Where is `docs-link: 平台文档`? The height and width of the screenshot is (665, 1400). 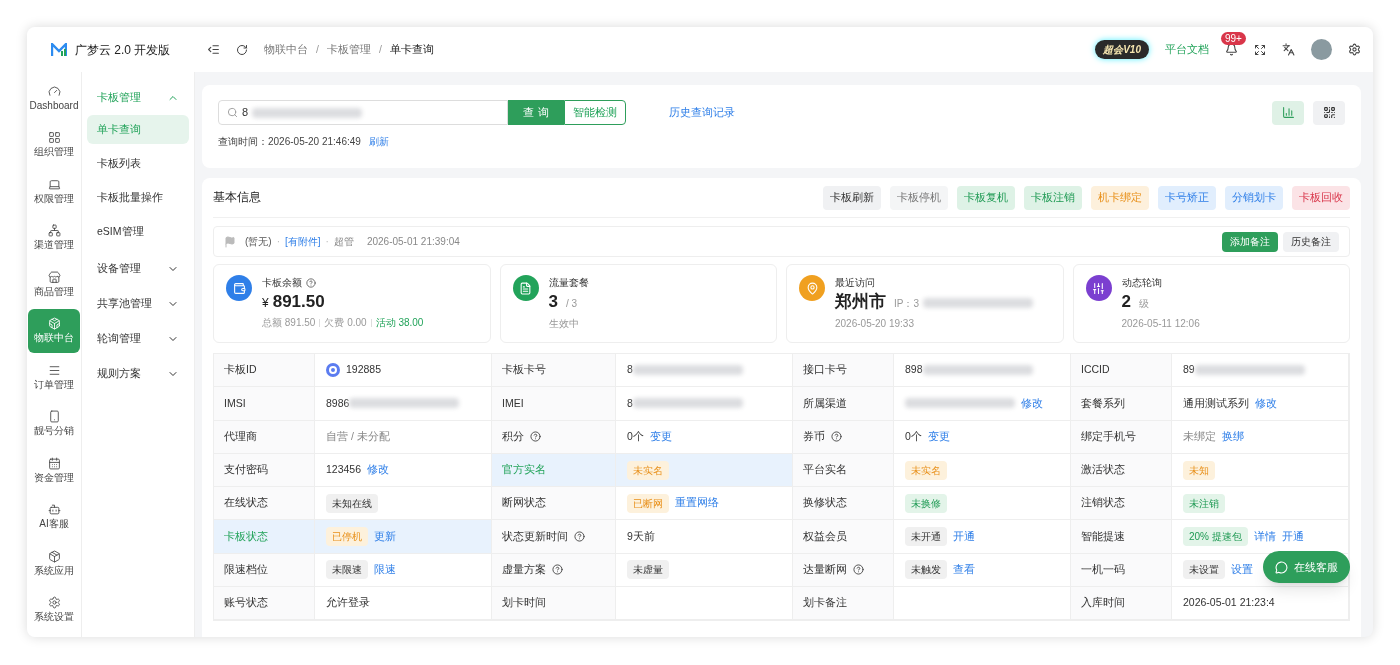
docs-link: 平台文档 is located at coordinates (1187, 49).